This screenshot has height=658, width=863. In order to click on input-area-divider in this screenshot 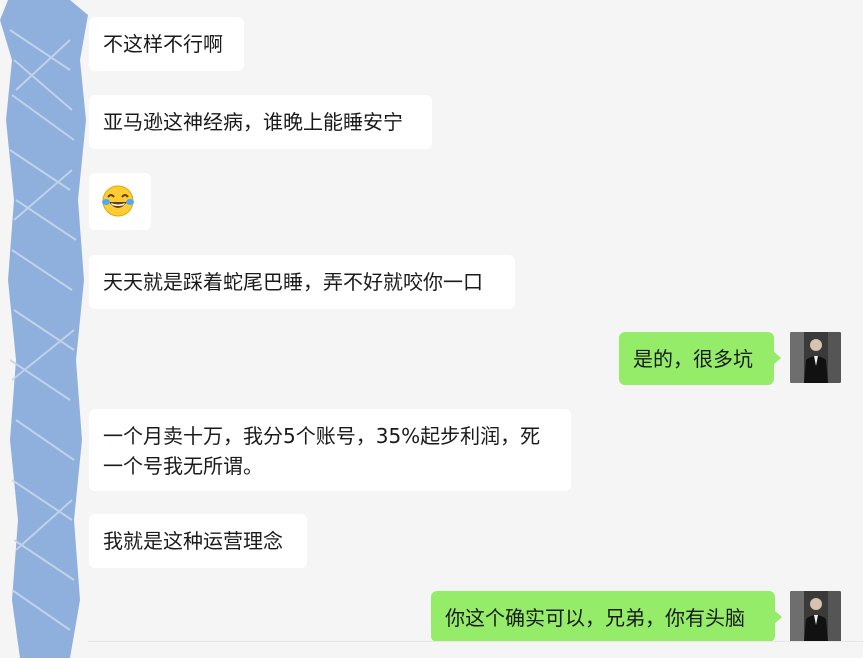, I will do `click(475, 641)`.